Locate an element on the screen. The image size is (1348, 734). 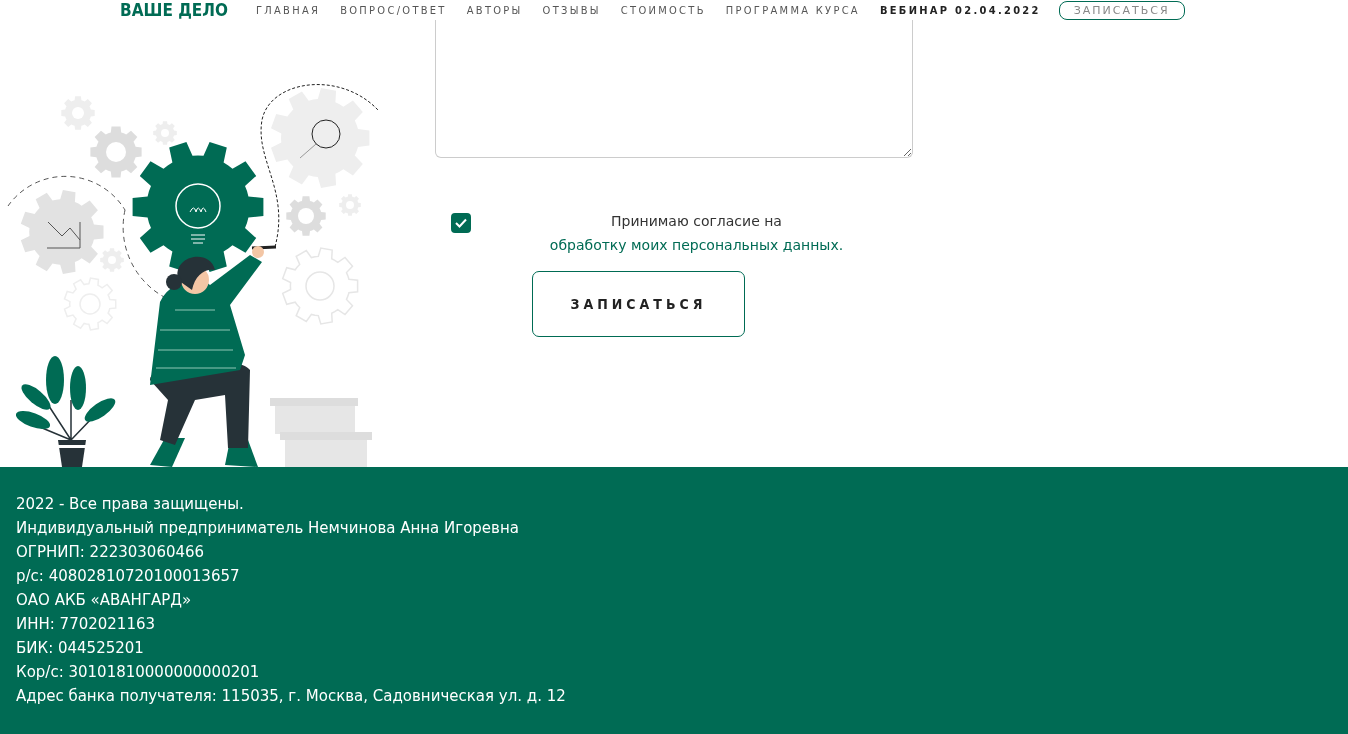
submit-button: ЗАПИСАТЬСЯ is located at coordinates (638, 304).